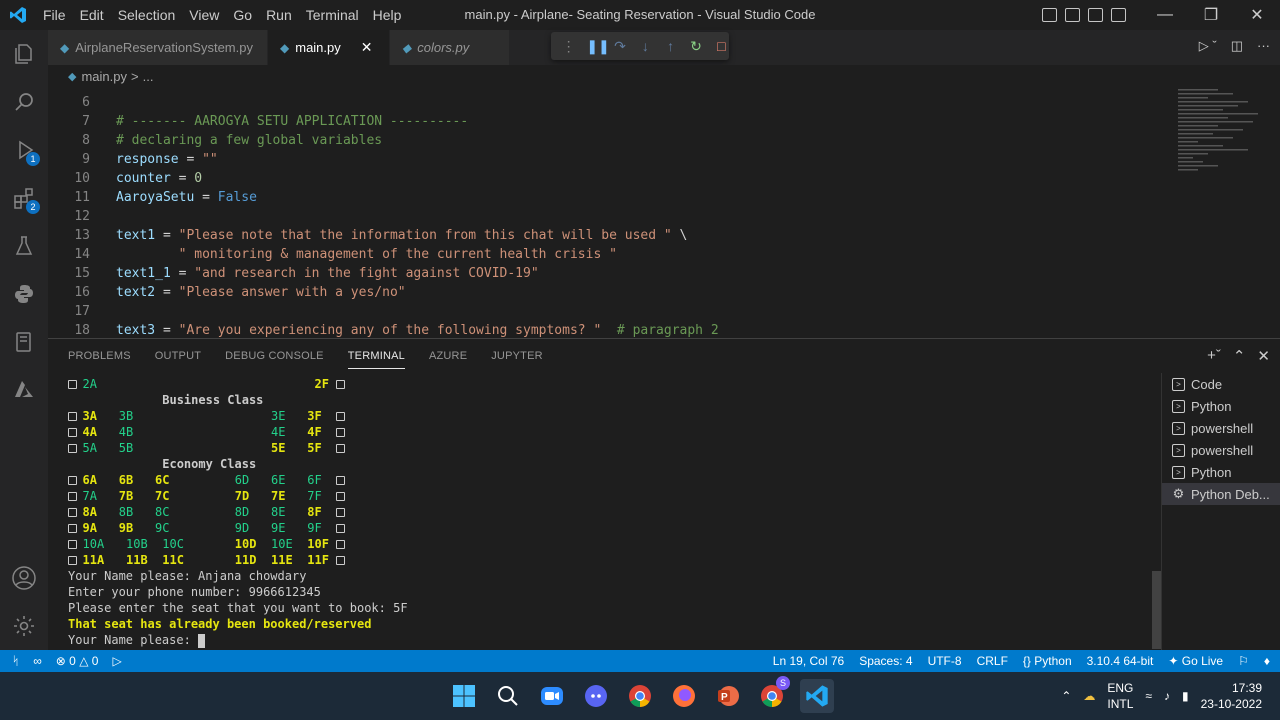 This screenshot has width=1280, height=720. I want to click on explorer-icon, so click(24, 54).